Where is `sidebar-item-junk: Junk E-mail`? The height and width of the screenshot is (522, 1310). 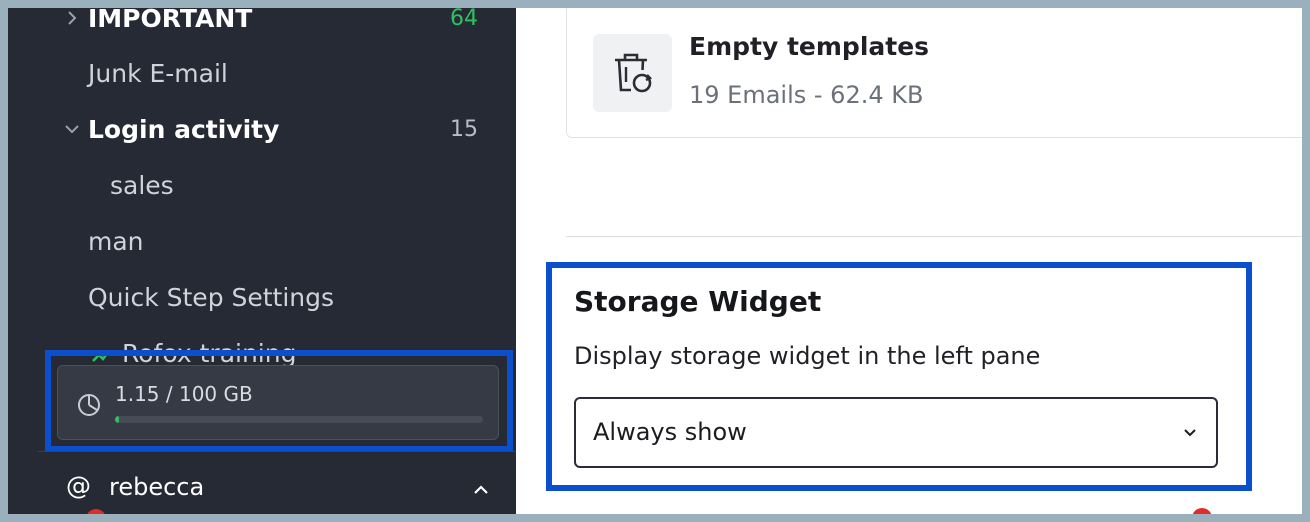 sidebar-item-junk: Junk E-mail is located at coordinates (253, 73).